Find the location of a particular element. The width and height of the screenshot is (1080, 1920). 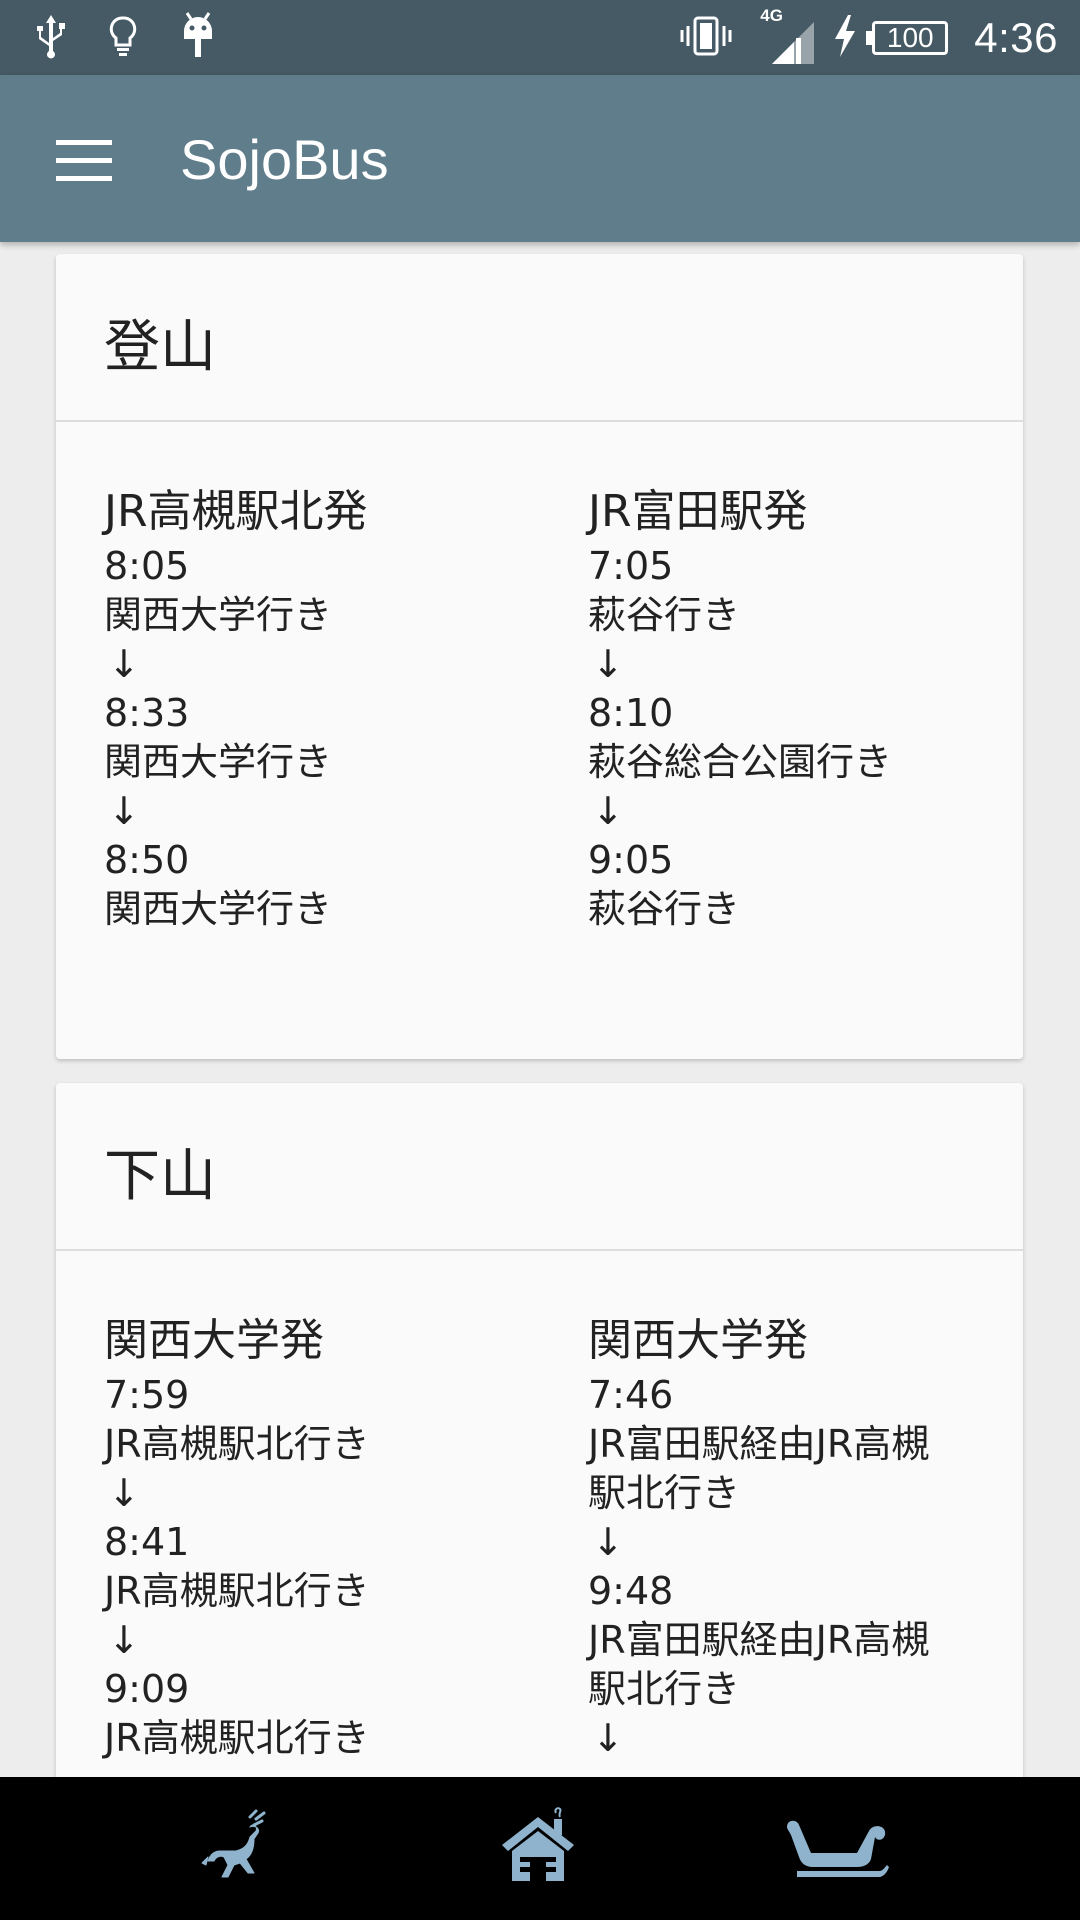

departure-time: 7:59 is located at coordinates (147, 1395).